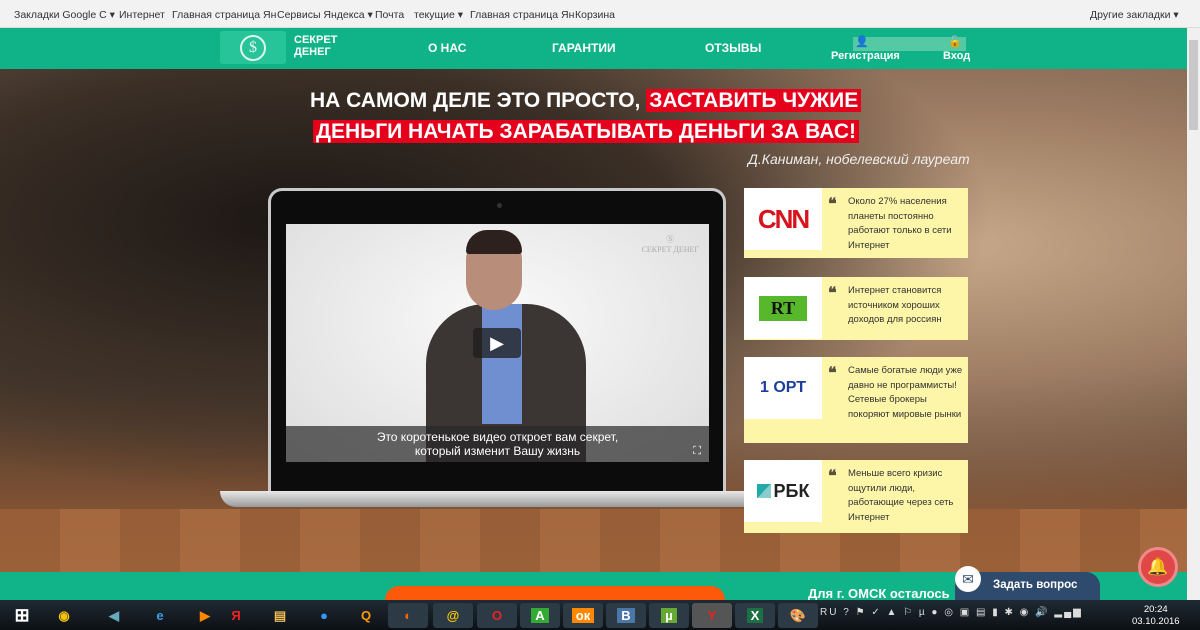  Describe the element at coordinates (1193, 85) in the screenshot. I see `scrollbar-thumb` at that location.